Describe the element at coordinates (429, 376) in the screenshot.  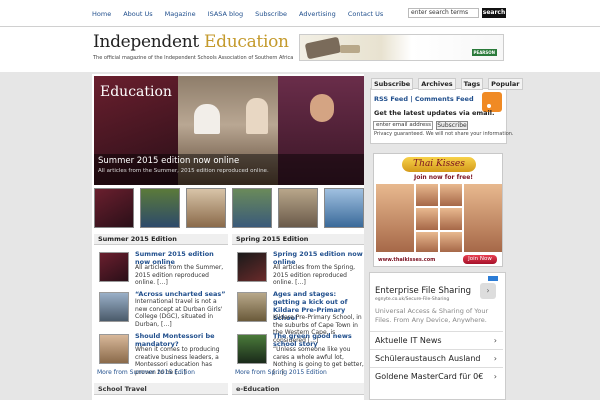
I see `ad-link-label: Goldene MasterCard für 0€` at that location.